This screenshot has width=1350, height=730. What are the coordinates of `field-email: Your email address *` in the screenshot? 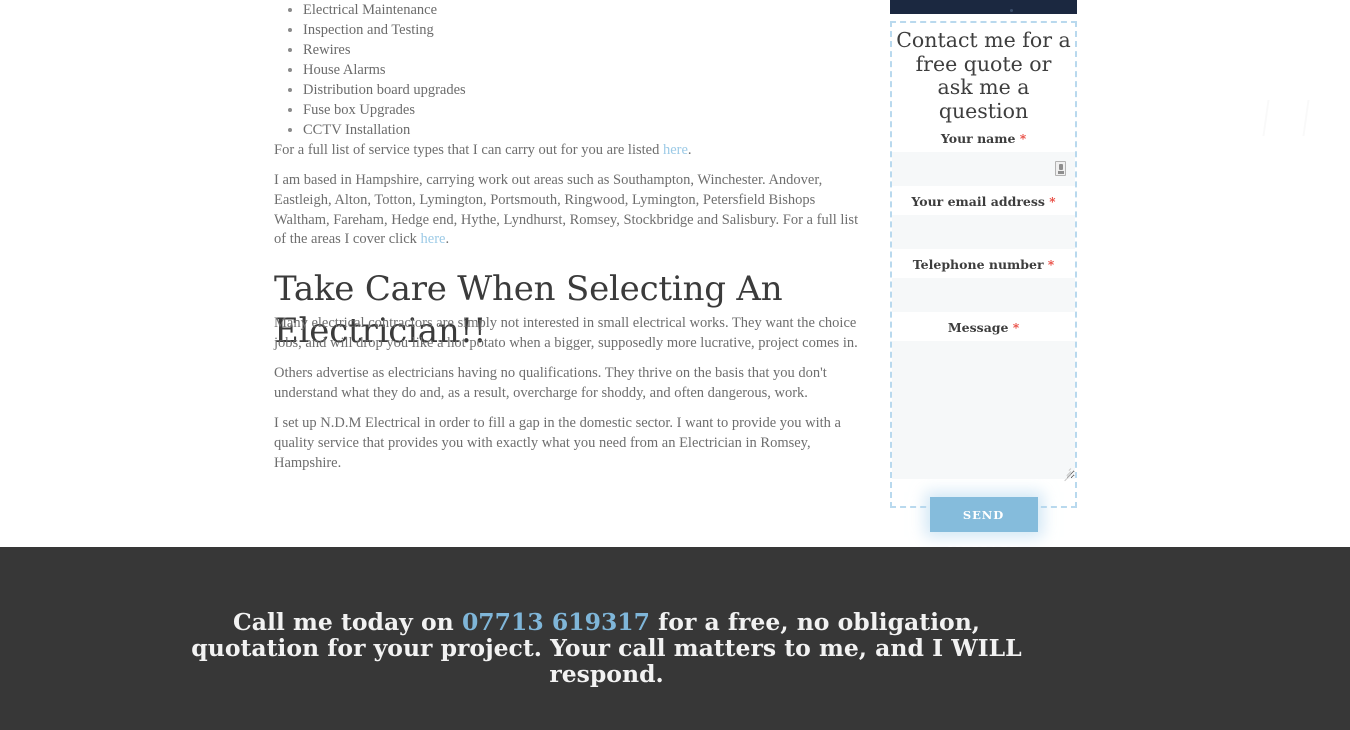 It's located at (983, 217).